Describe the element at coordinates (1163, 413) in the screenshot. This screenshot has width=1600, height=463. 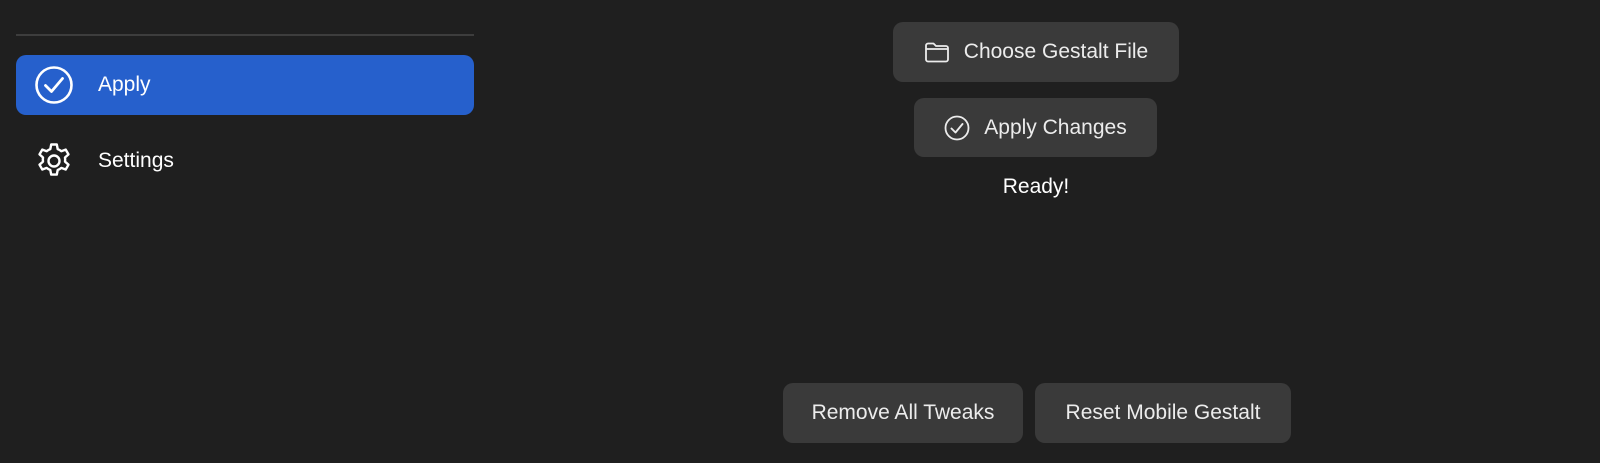
I see `reset-mobile-gestalt-button: Reset Mobile Gestalt` at that location.